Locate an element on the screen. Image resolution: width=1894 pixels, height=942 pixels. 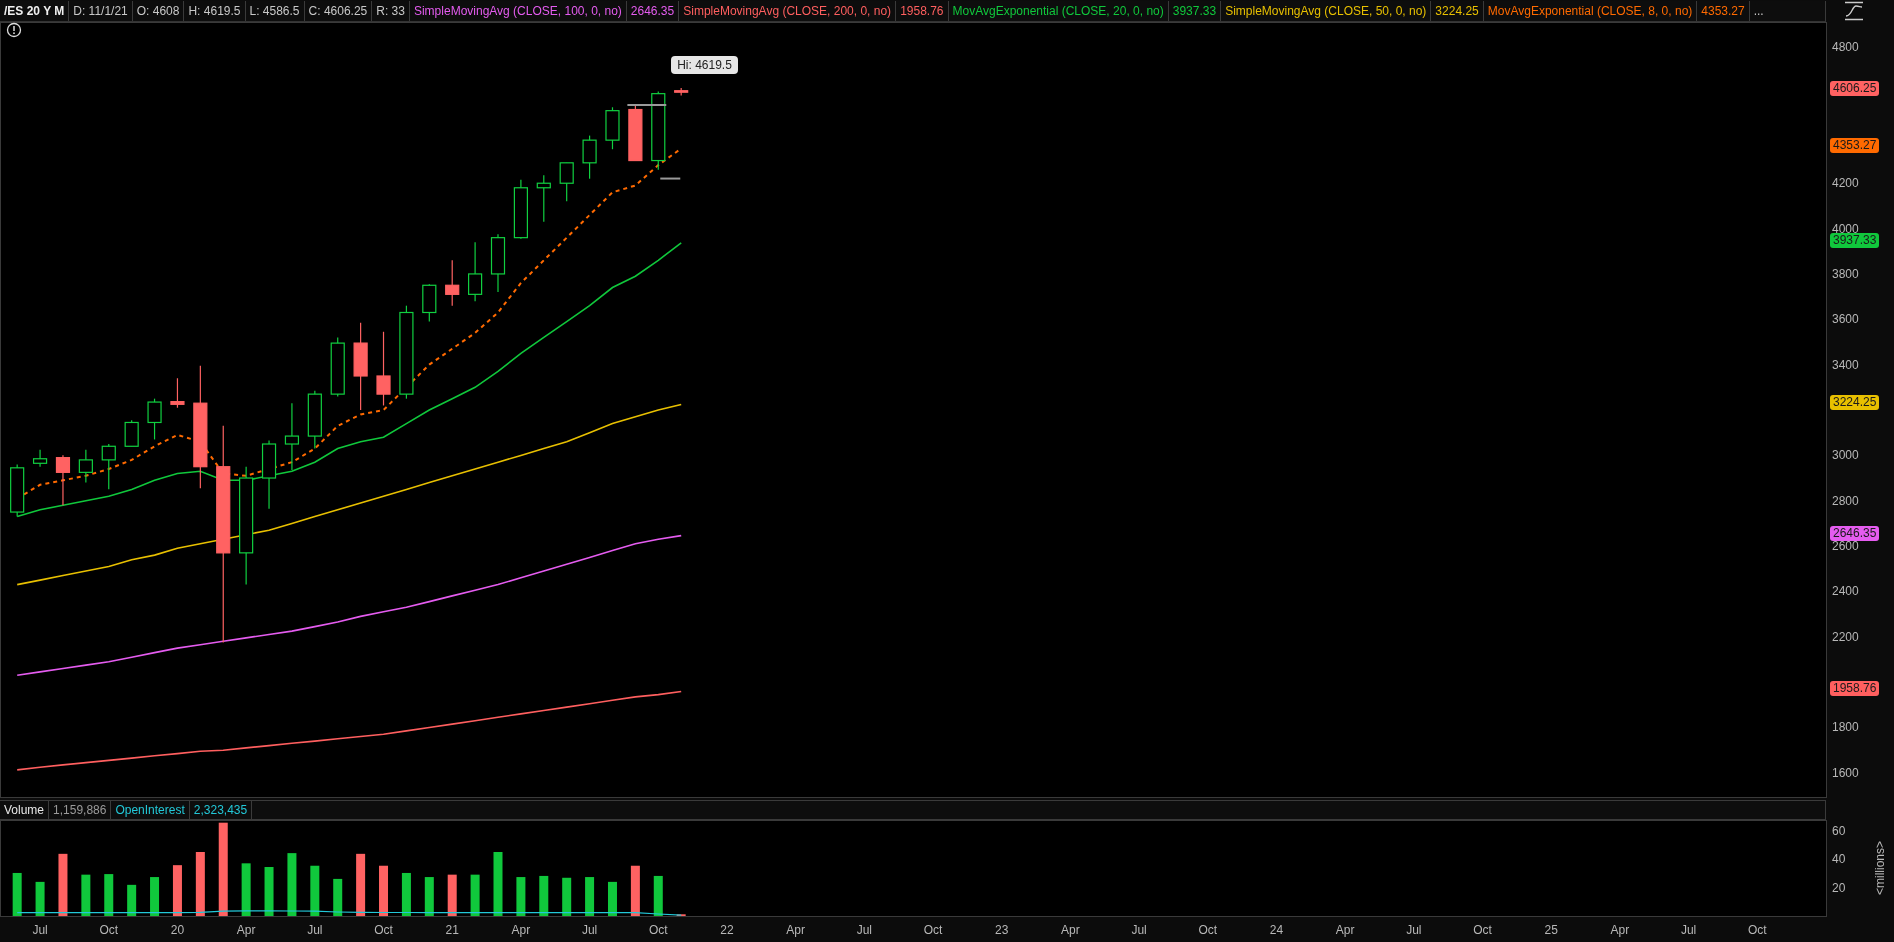
axis-label: 1800 is located at coordinates (1845, 727).